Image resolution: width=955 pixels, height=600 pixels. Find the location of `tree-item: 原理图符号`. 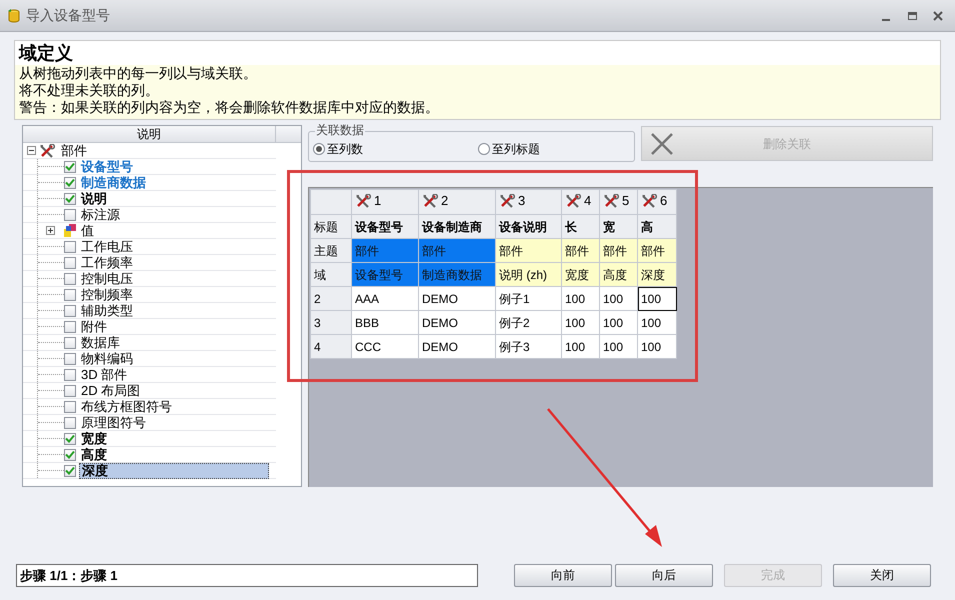

tree-item: 原理图符号 is located at coordinates (113, 423).